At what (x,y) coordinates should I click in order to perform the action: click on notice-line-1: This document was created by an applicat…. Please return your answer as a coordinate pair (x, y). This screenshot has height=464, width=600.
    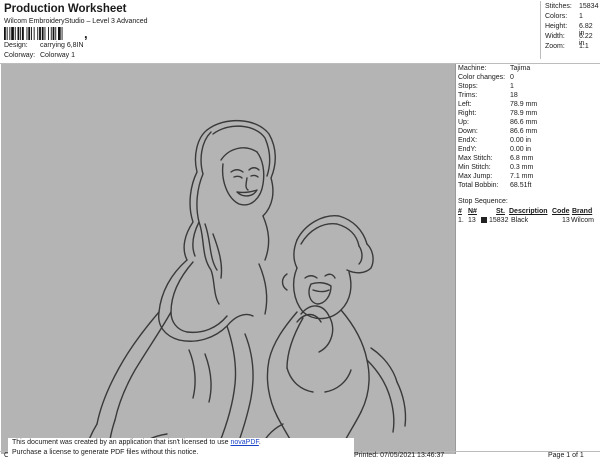
    Looking at the image, I should click on (183, 443).